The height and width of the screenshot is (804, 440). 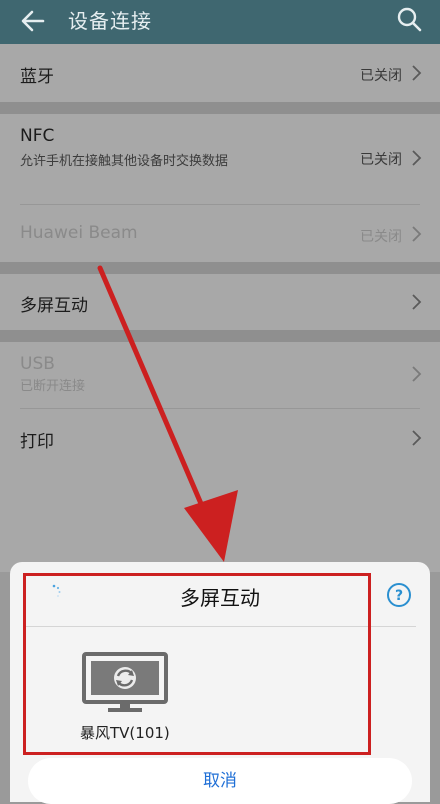 What do you see at coordinates (33, 21) in the screenshot?
I see `back-arrow-icon` at bounding box center [33, 21].